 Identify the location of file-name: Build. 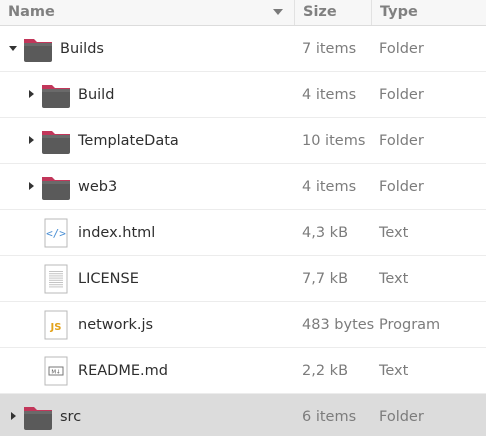
(96, 95).